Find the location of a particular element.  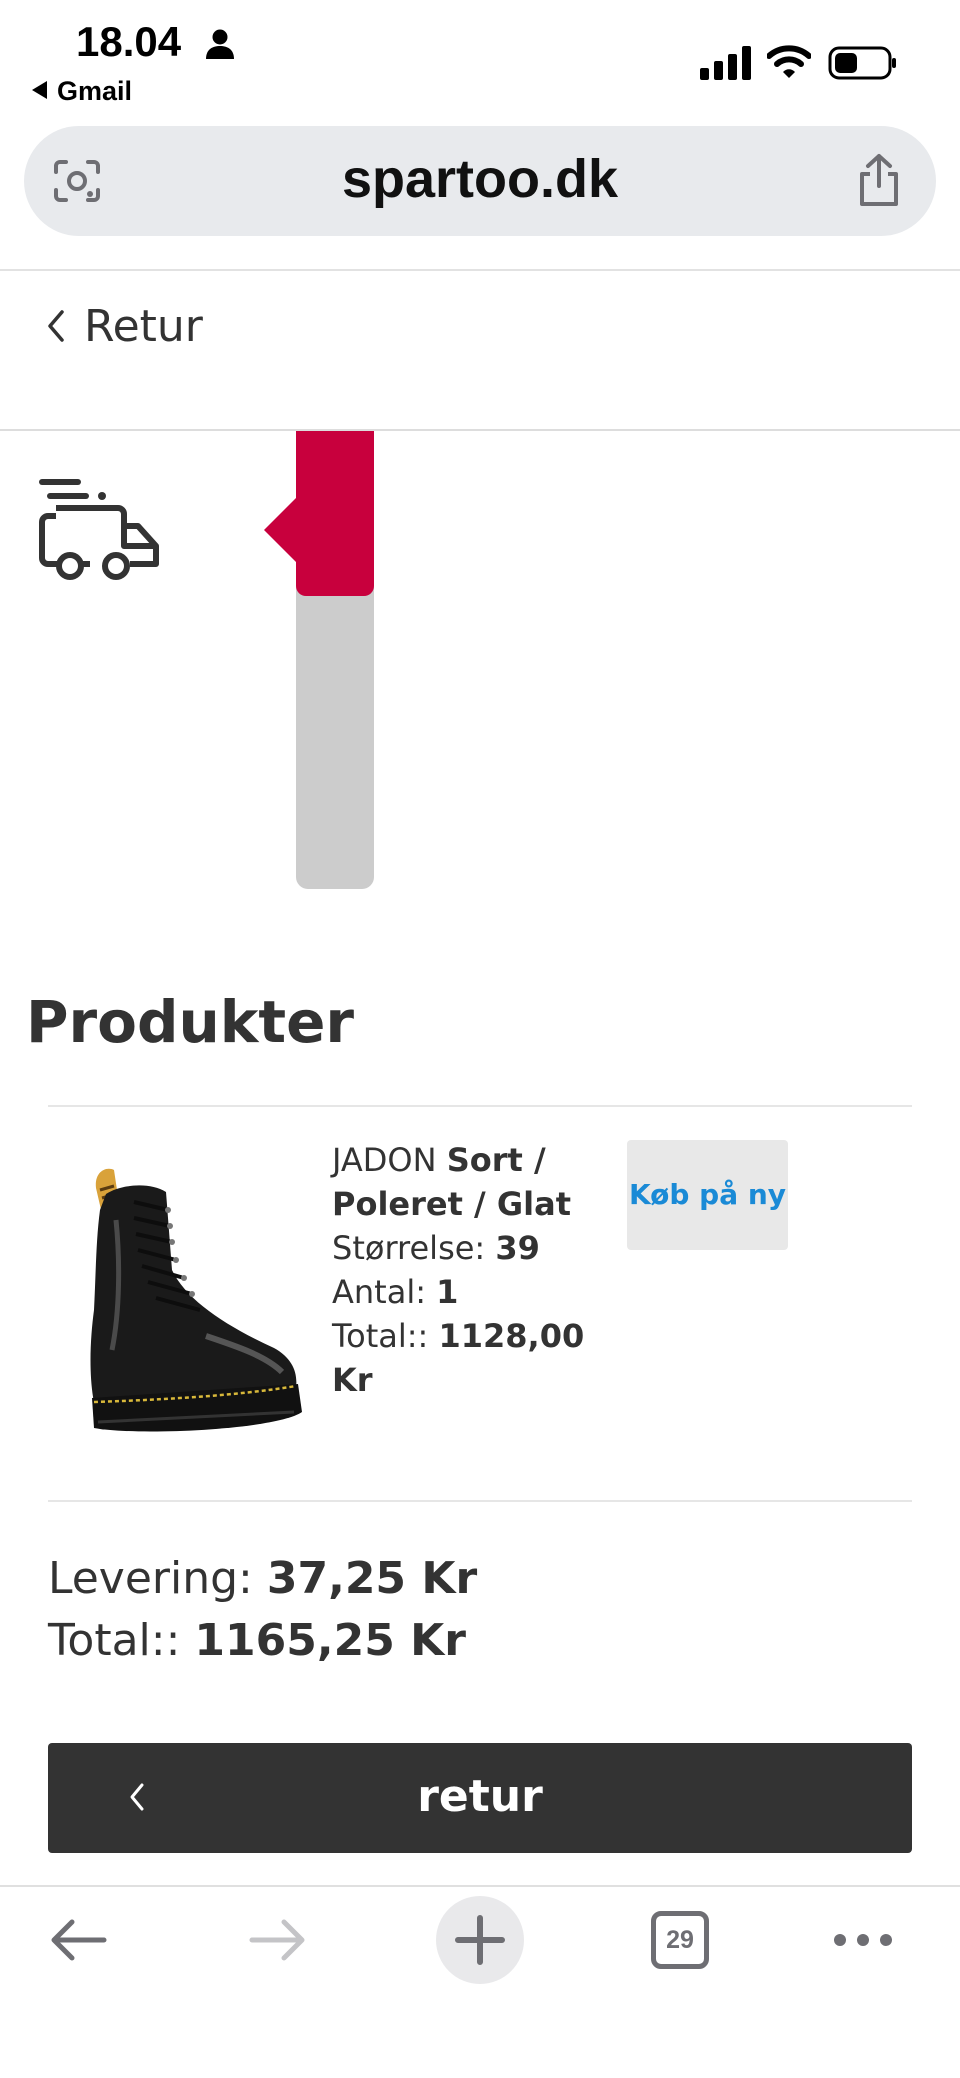

status-bar: 18.04 Gmail is located at coordinates (480, 60).